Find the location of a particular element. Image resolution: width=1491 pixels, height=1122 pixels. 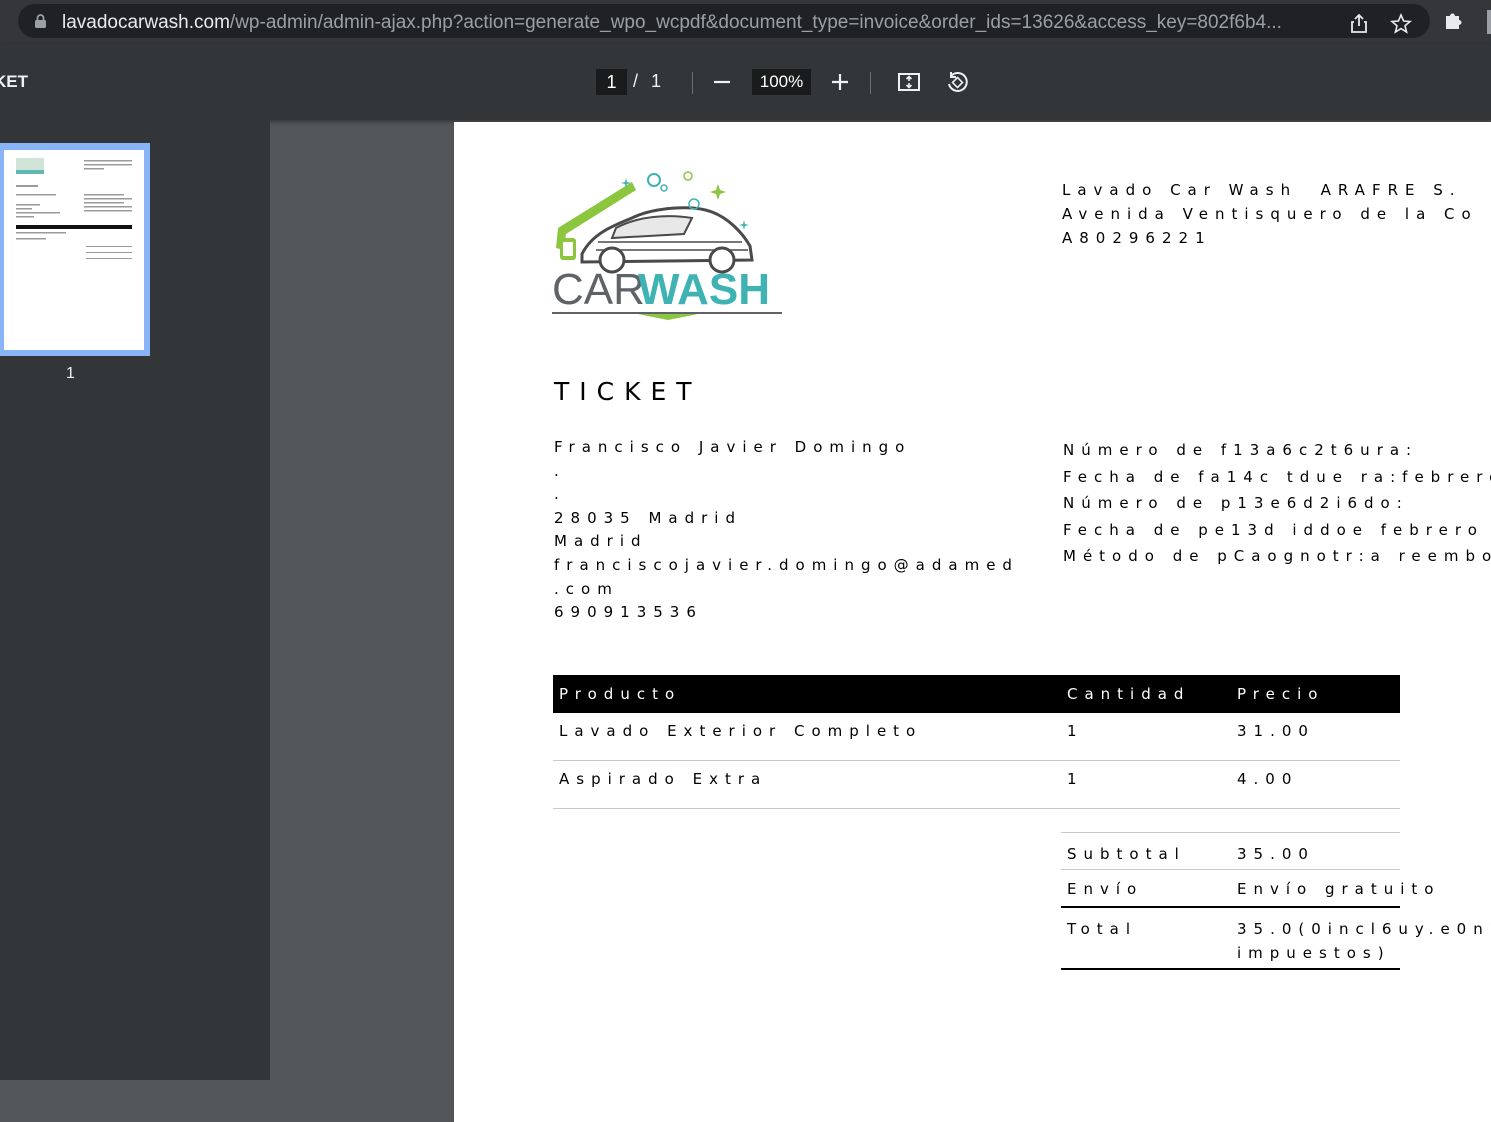

billing-name: Francisco Javier Domingo is located at coordinates (733, 447).